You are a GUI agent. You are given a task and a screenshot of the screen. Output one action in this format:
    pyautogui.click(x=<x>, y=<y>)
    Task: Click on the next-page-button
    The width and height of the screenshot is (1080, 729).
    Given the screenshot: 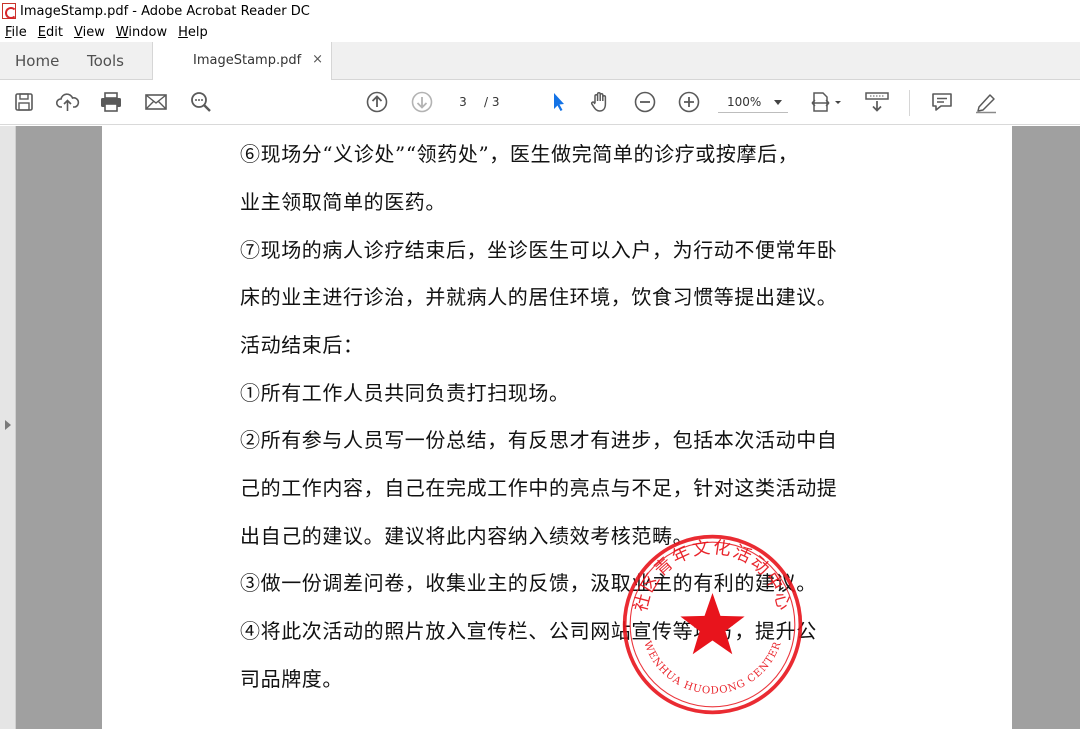 What is the action you would take?
    pyautogui.click(x=422, y=102)
    